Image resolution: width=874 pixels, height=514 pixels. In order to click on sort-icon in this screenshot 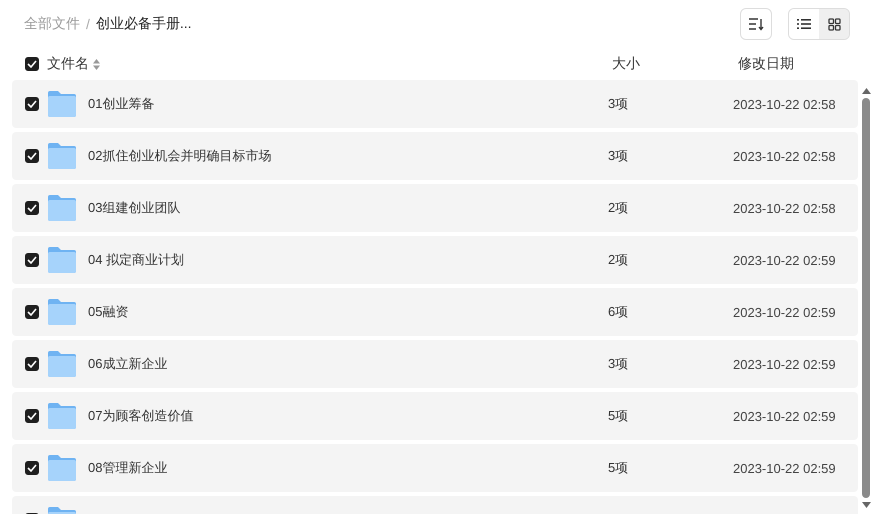, I will do `click(756, 24)`.